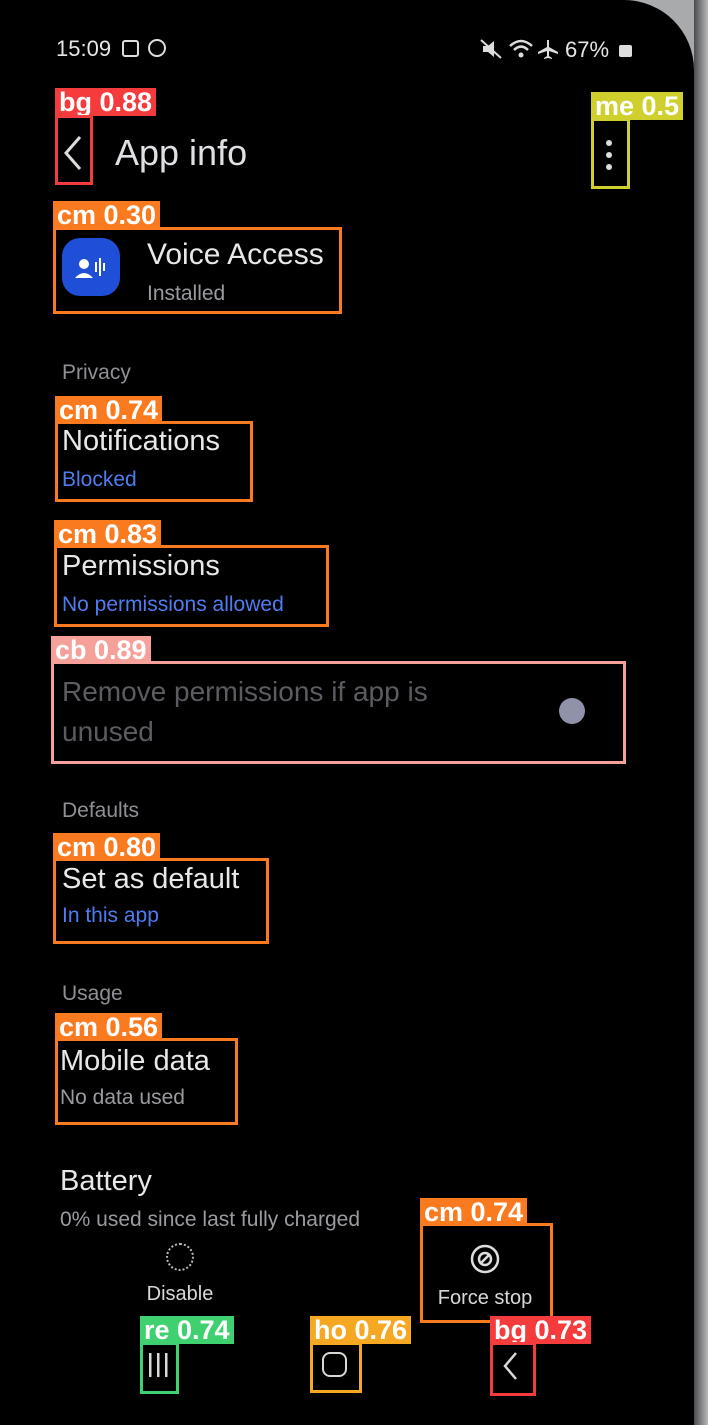 This screenshot has height=1425, width=708. I want to click on detection-tag: cm 0.30, so click(107, 215).